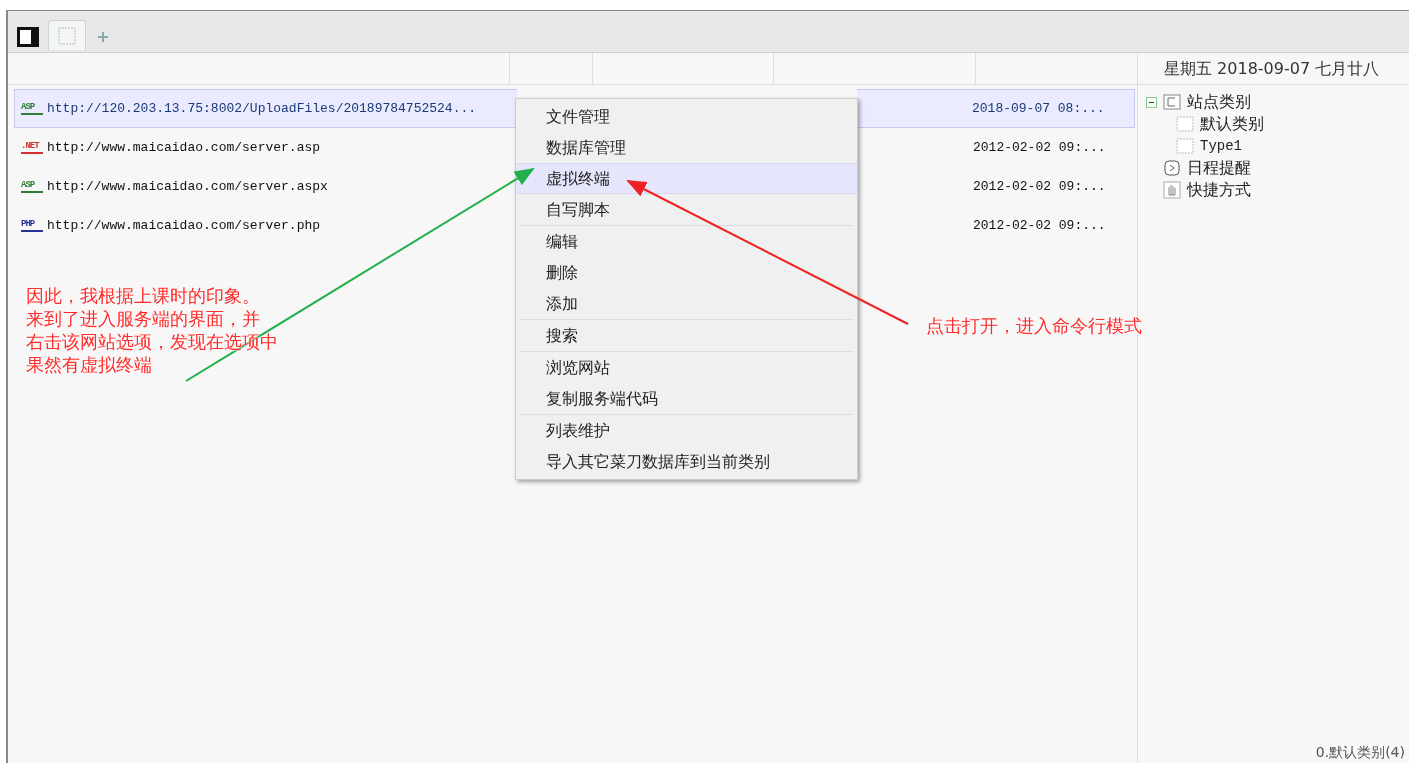  What do you see at coordinates (1360, 752) in the screenshot?
I see `status-text: 0.默认类别(4)` at bounding box center [1360, 752].